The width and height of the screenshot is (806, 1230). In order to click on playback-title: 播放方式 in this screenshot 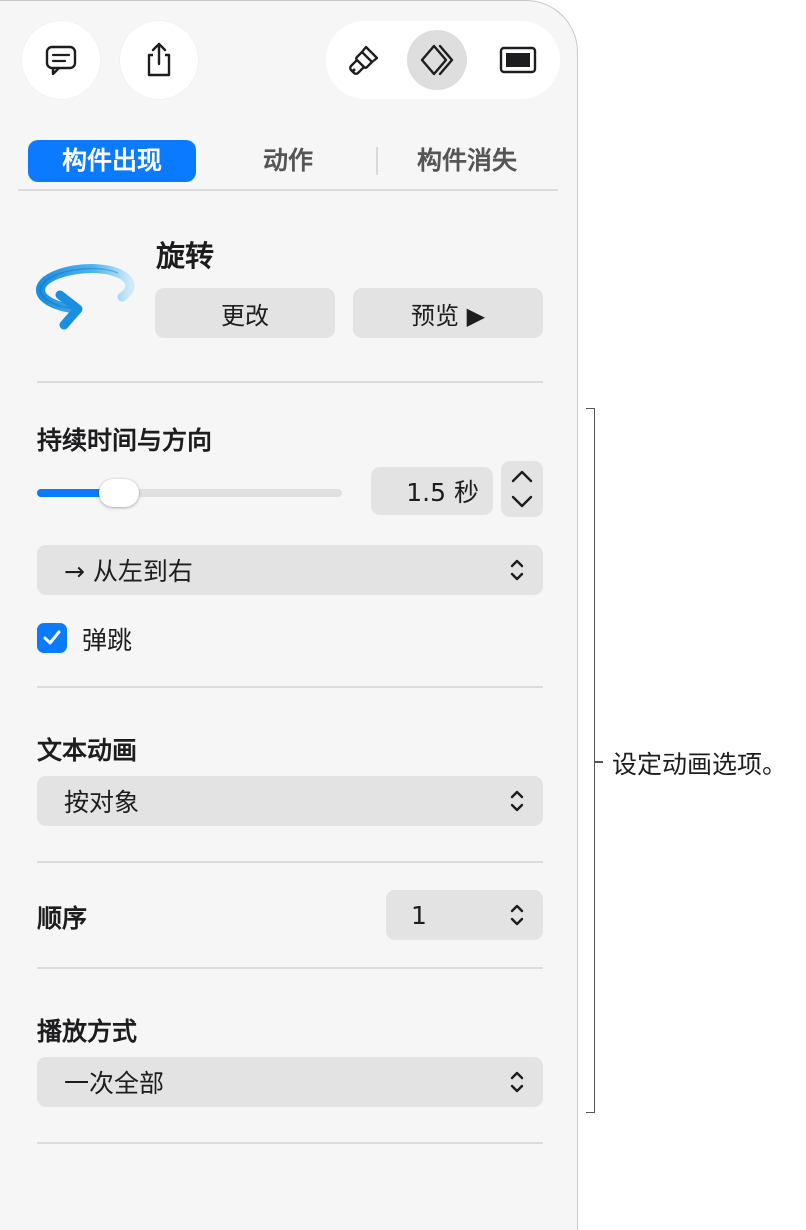, I will do `click(87, 1031)`.